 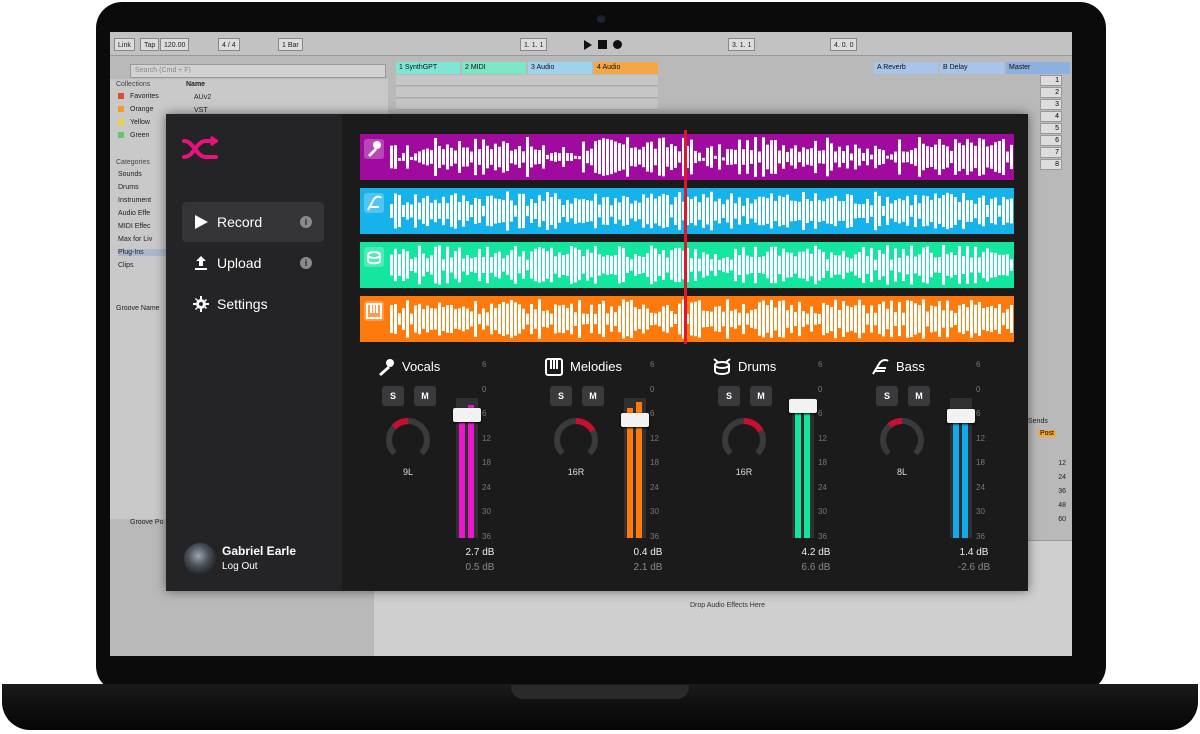 What do you see at coordinates (1038, 68) in the screenshot?
I see `track-header: Master` at bounding box center [1038, 68].